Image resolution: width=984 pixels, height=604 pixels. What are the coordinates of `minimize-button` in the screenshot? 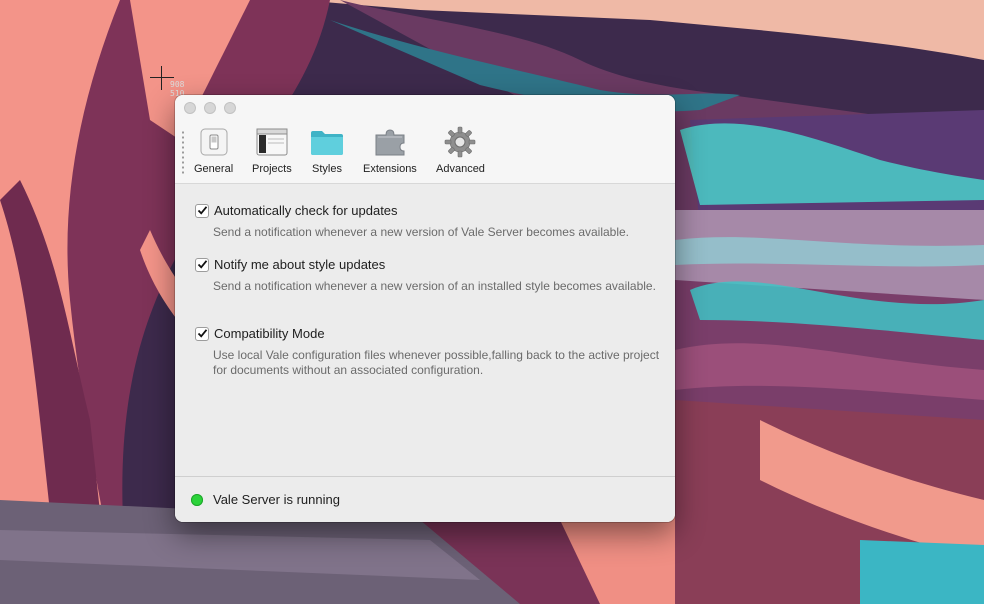 It's located at (210, 108).